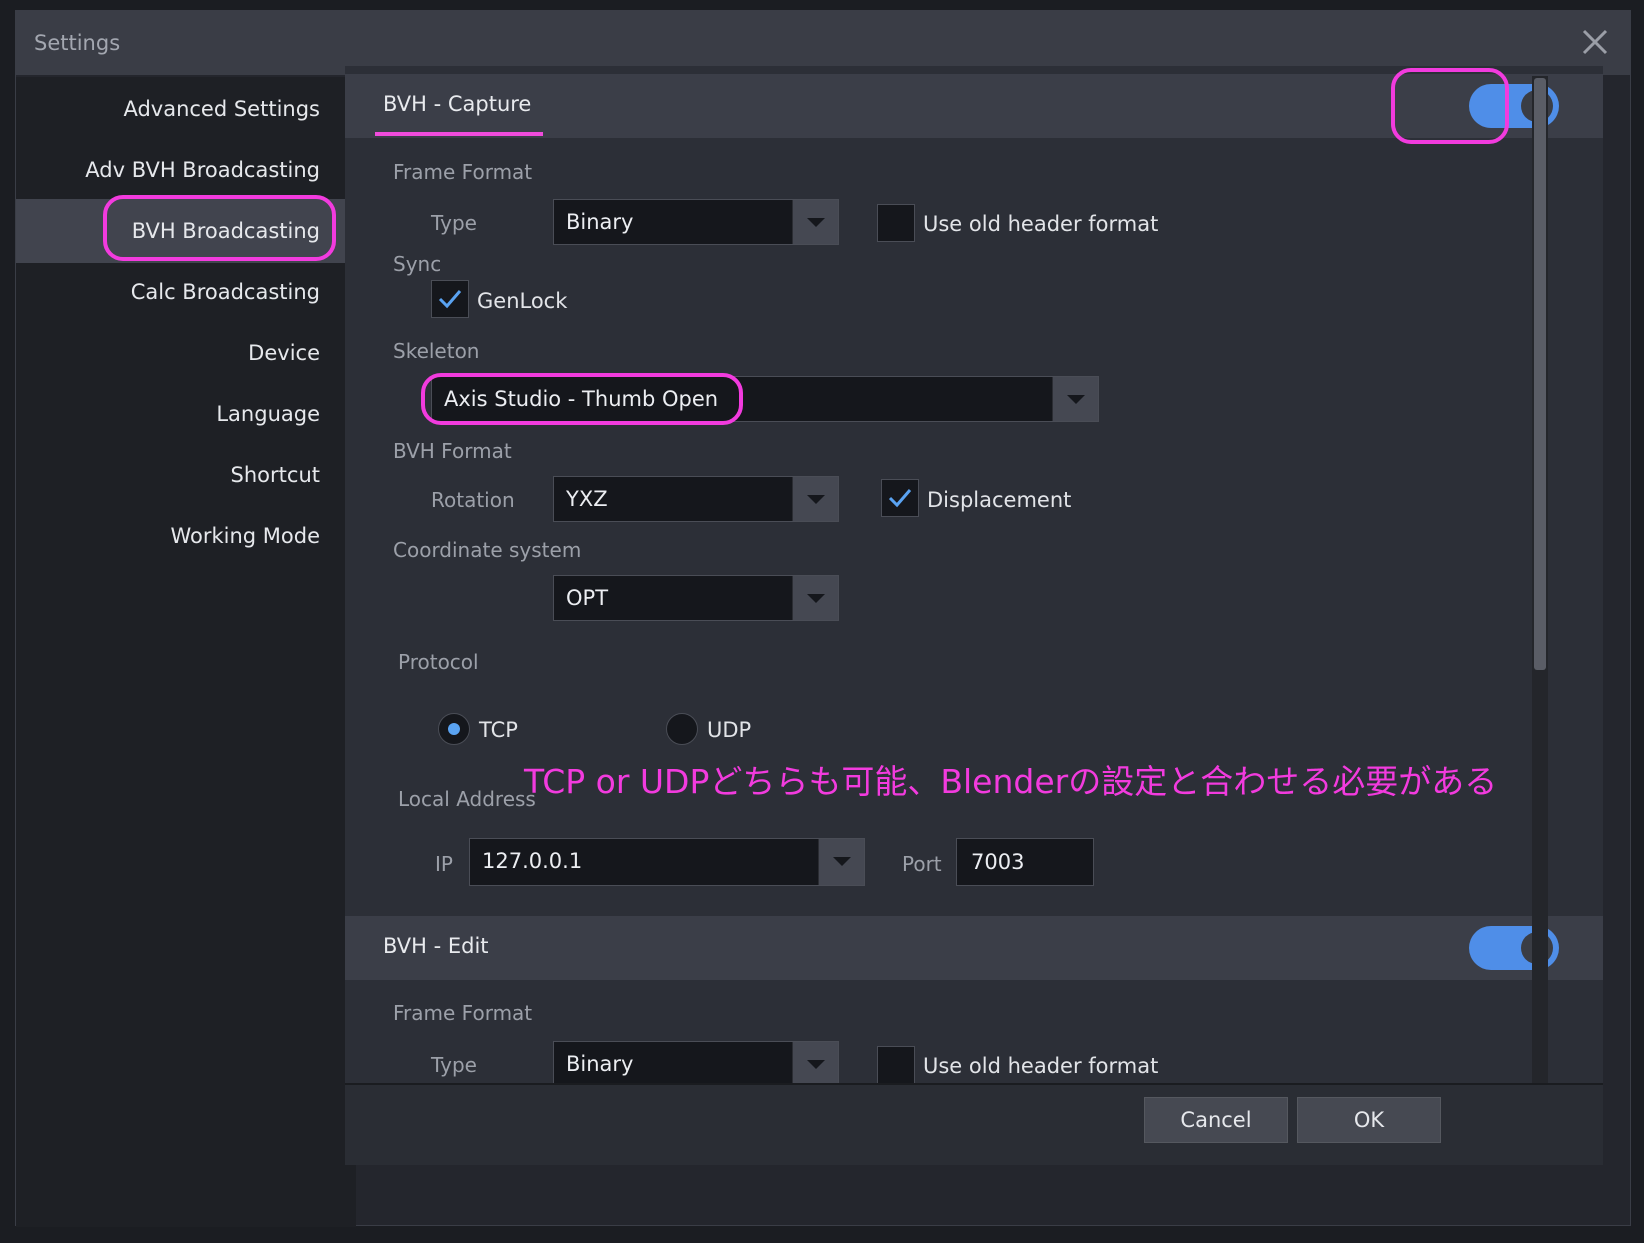 The height and width of the screenshot is (1243, 1644). Describe the element at coordinates (998, 862) in the screenshot. I see `port-input-value: 7003` at that location.